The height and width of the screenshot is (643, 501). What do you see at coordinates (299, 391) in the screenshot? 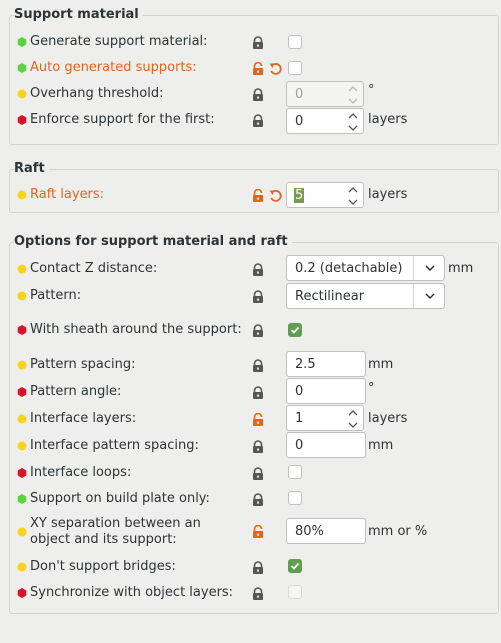
I see `pattern-angle-value: 0` at bounding box center [299, 391].